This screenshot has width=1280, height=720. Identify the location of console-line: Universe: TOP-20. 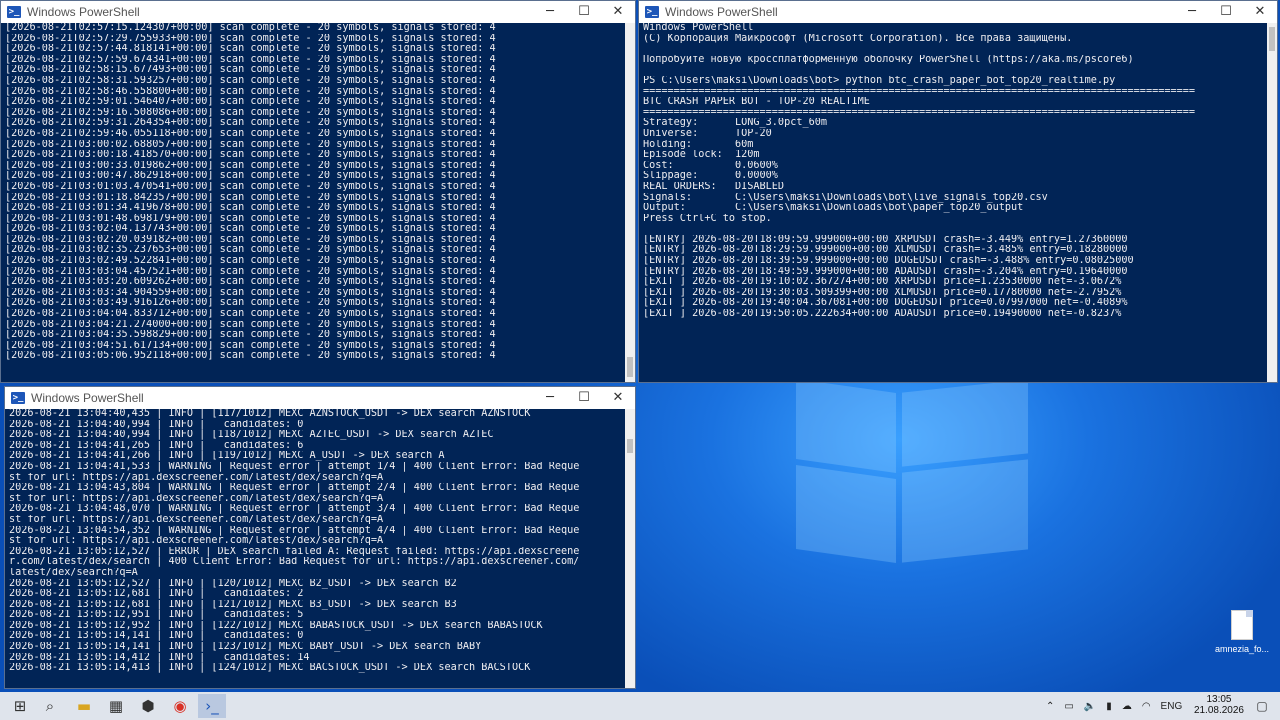
(707, 133).